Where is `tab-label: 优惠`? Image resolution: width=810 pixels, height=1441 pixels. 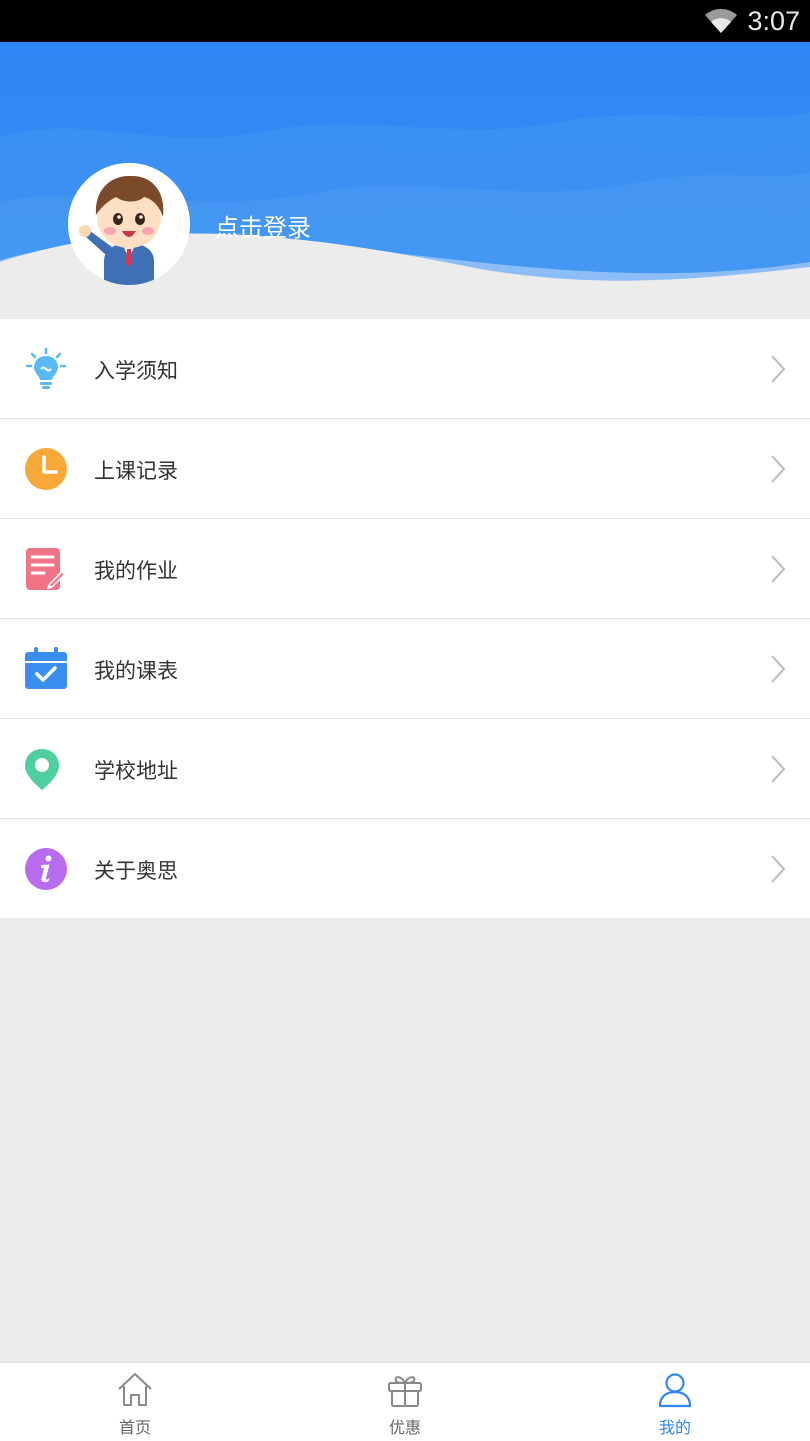 tab-label: 优惠 is located at coordinates (404, 1427).